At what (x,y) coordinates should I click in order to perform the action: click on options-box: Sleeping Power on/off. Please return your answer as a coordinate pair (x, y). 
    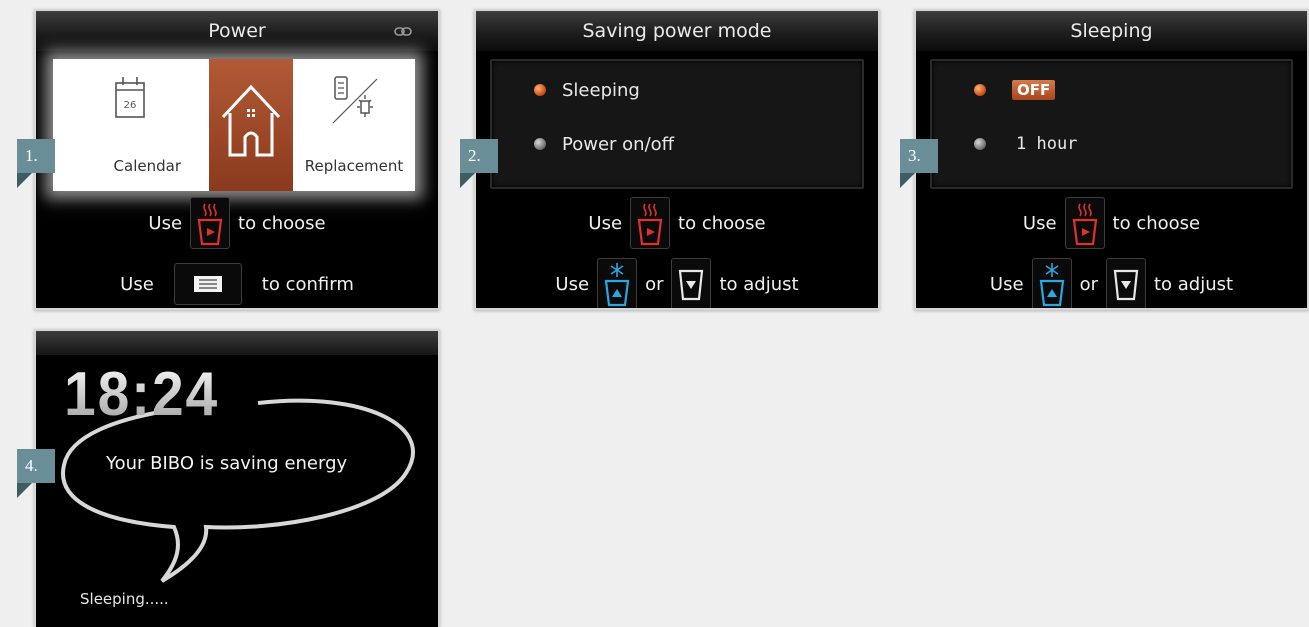
    Looking at the image, I should click on (677, 124).